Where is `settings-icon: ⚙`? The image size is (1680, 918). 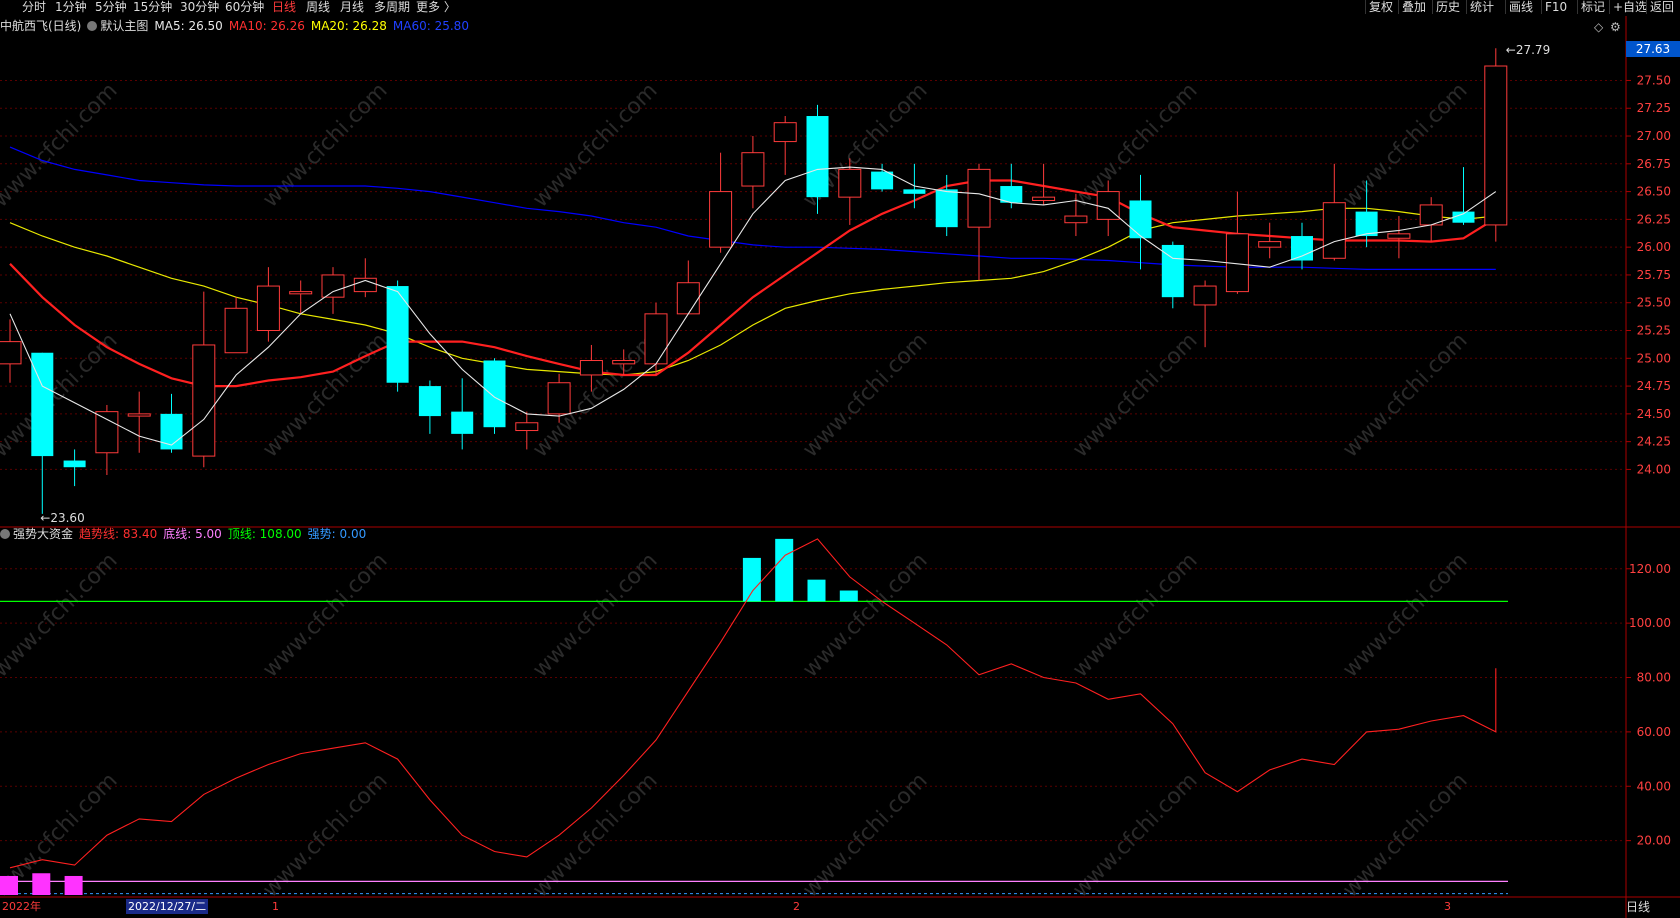 settings-icon: ⚙ is located at coordinates (1615, 27).